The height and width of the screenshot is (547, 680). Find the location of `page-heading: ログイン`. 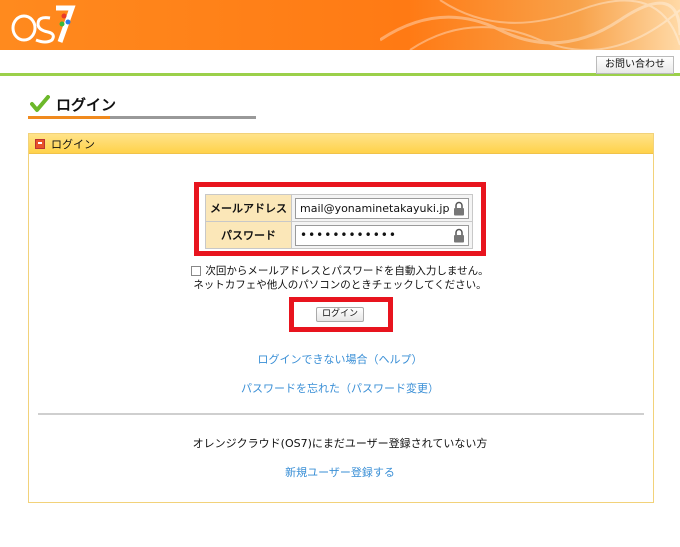

page-heading: ログイン is located at coordinates (73, 104).